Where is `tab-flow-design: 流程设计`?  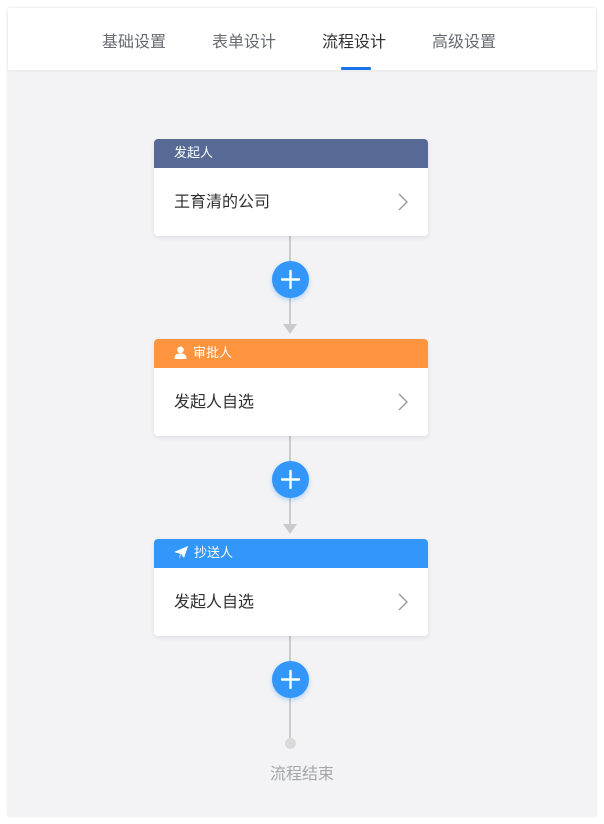 tab-flow-design: 流程设计 is located at coordinates (354, 40).